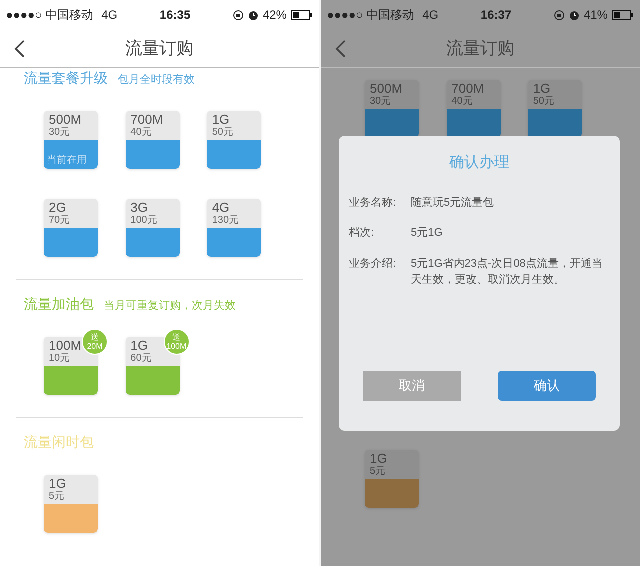 This screenshot has height=566, width=640. Describe the element at coordinates (274, 15) in the screenshot. I see `battery-percent: 42%` at that location.